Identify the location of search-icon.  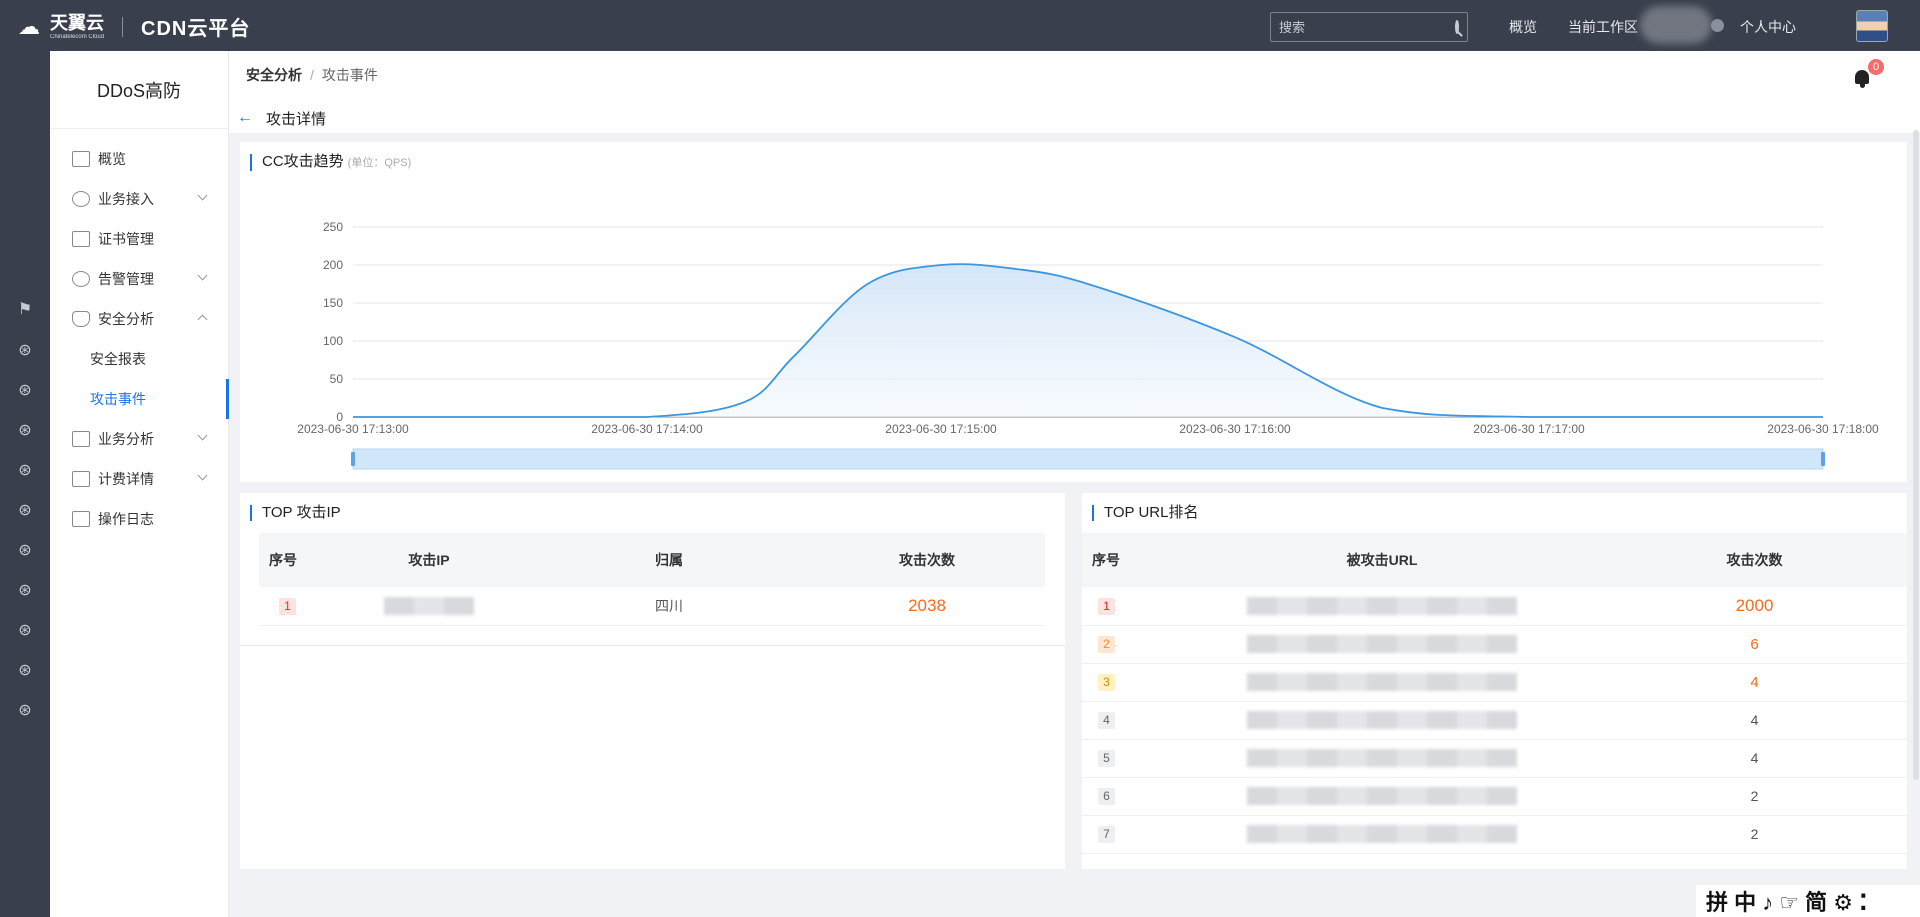
(1457, 27).